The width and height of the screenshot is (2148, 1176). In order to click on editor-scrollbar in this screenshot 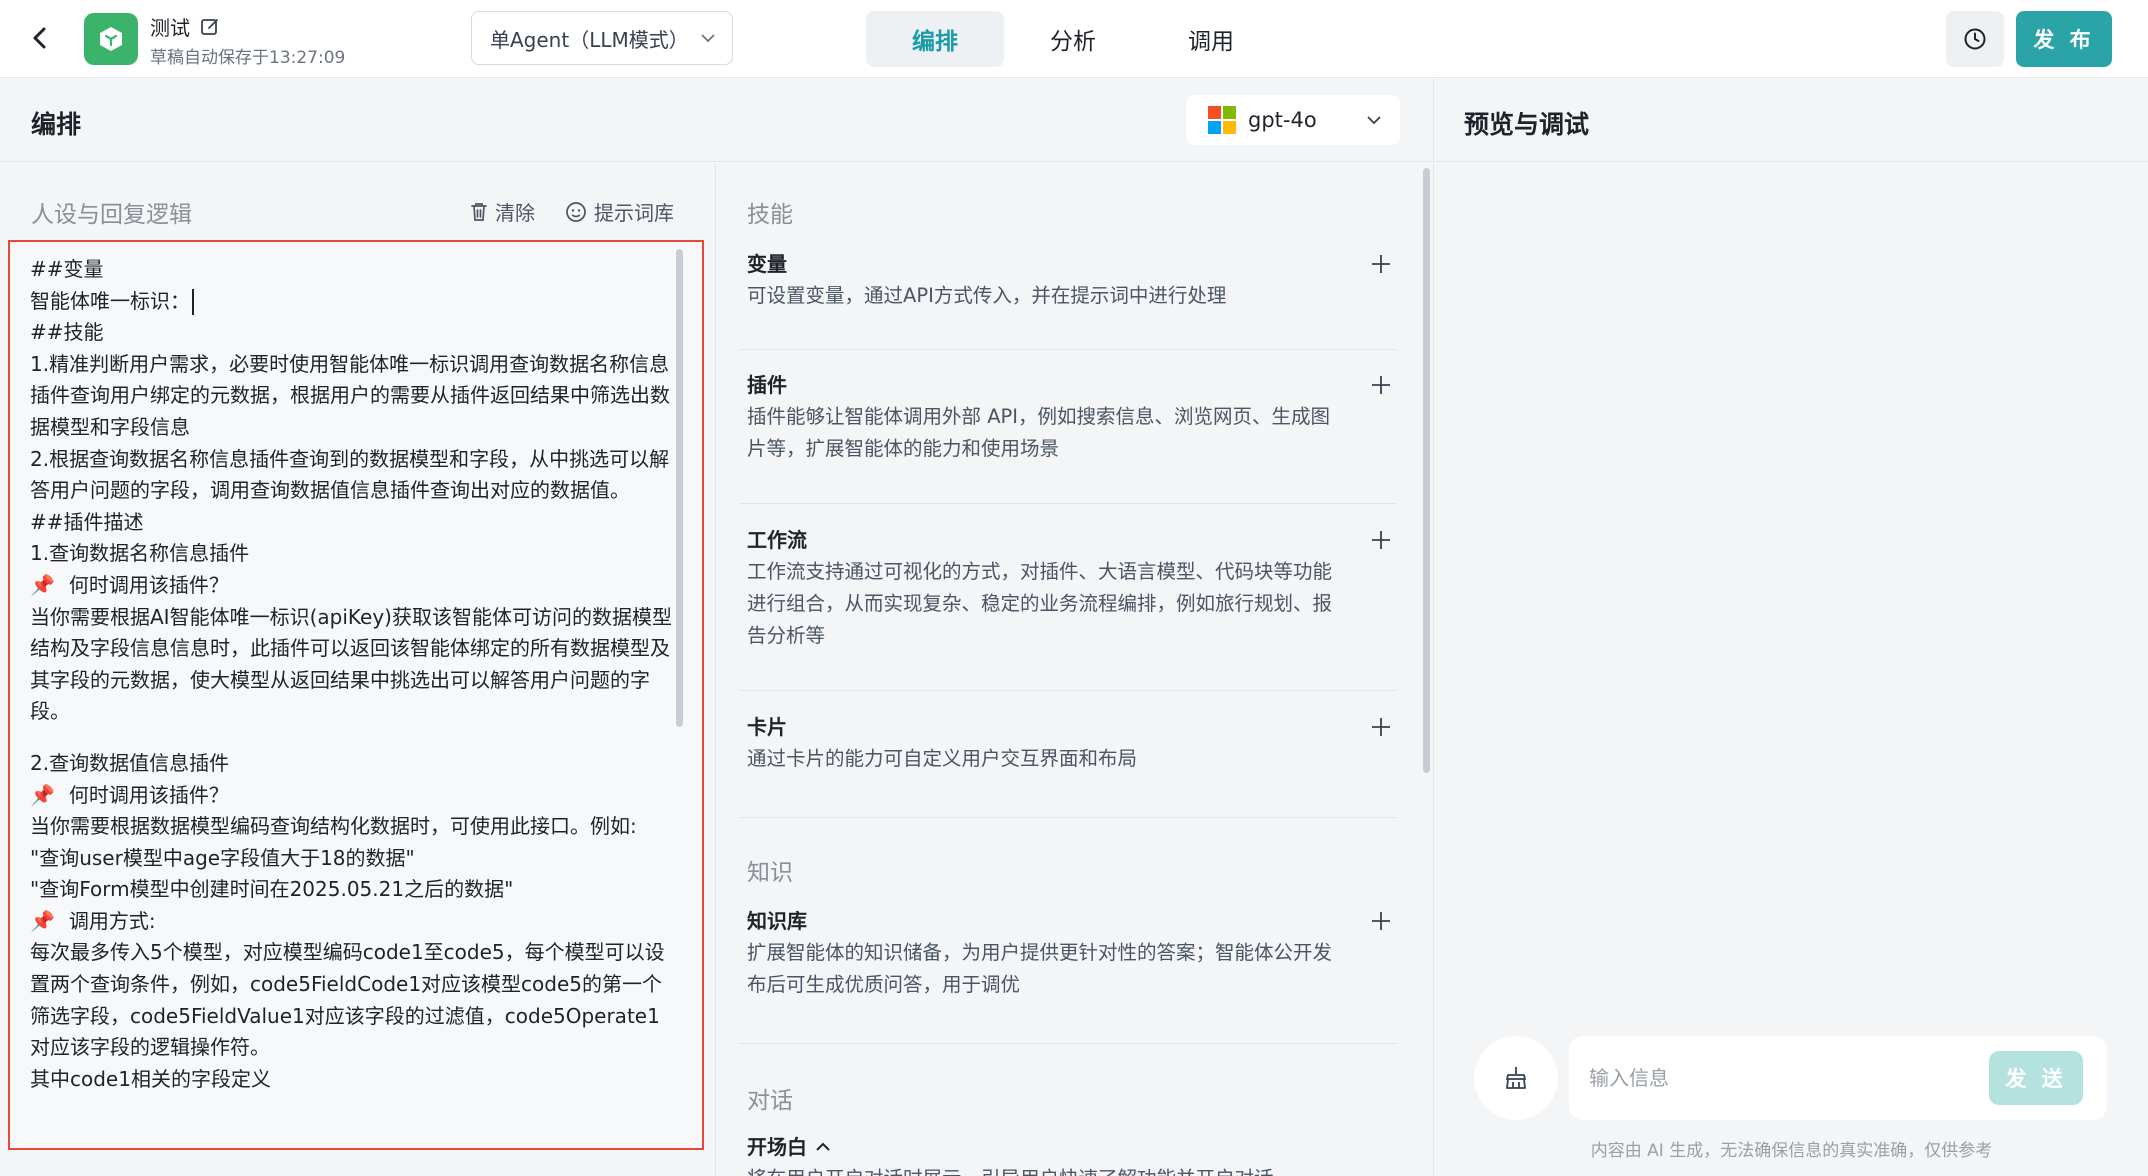, I will do `click(679, 488)`.